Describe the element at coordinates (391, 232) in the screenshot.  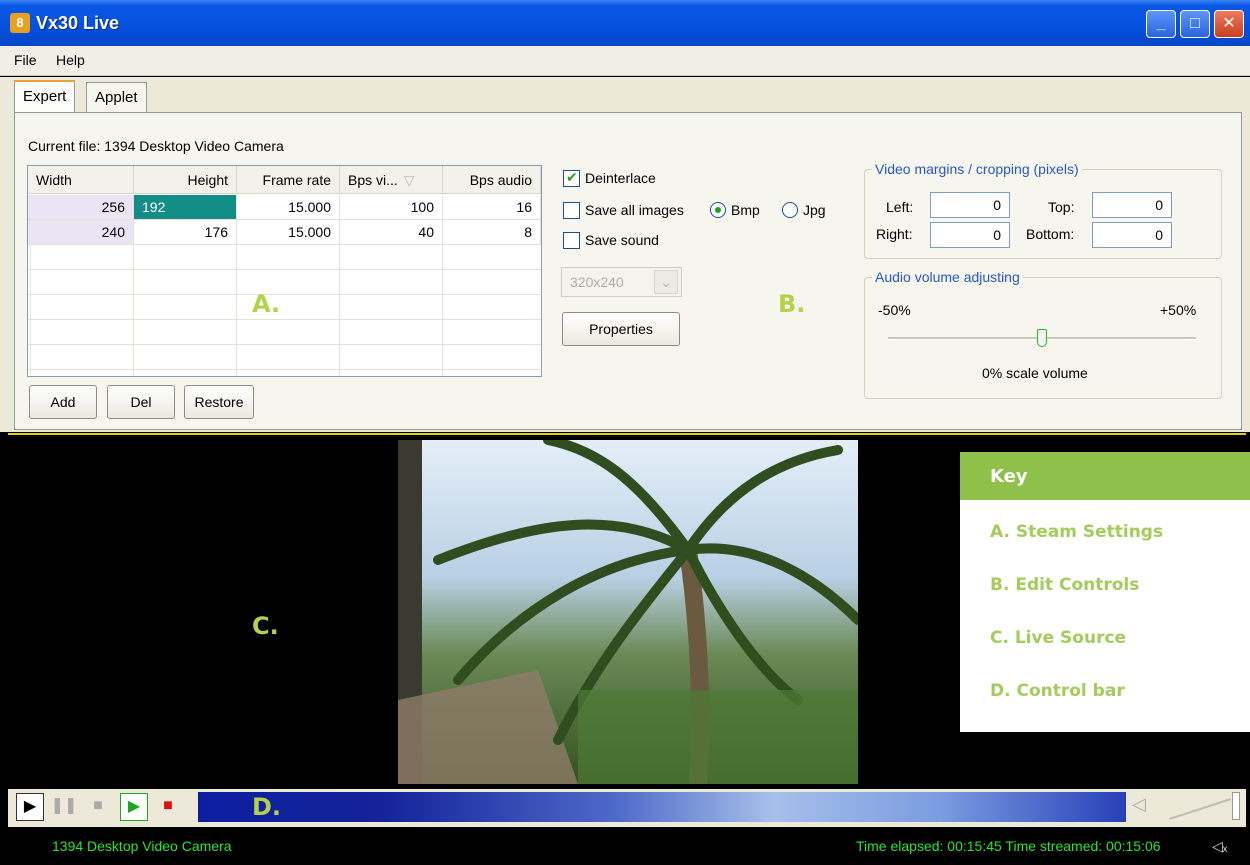
I see `table-cell: 40` at that location.